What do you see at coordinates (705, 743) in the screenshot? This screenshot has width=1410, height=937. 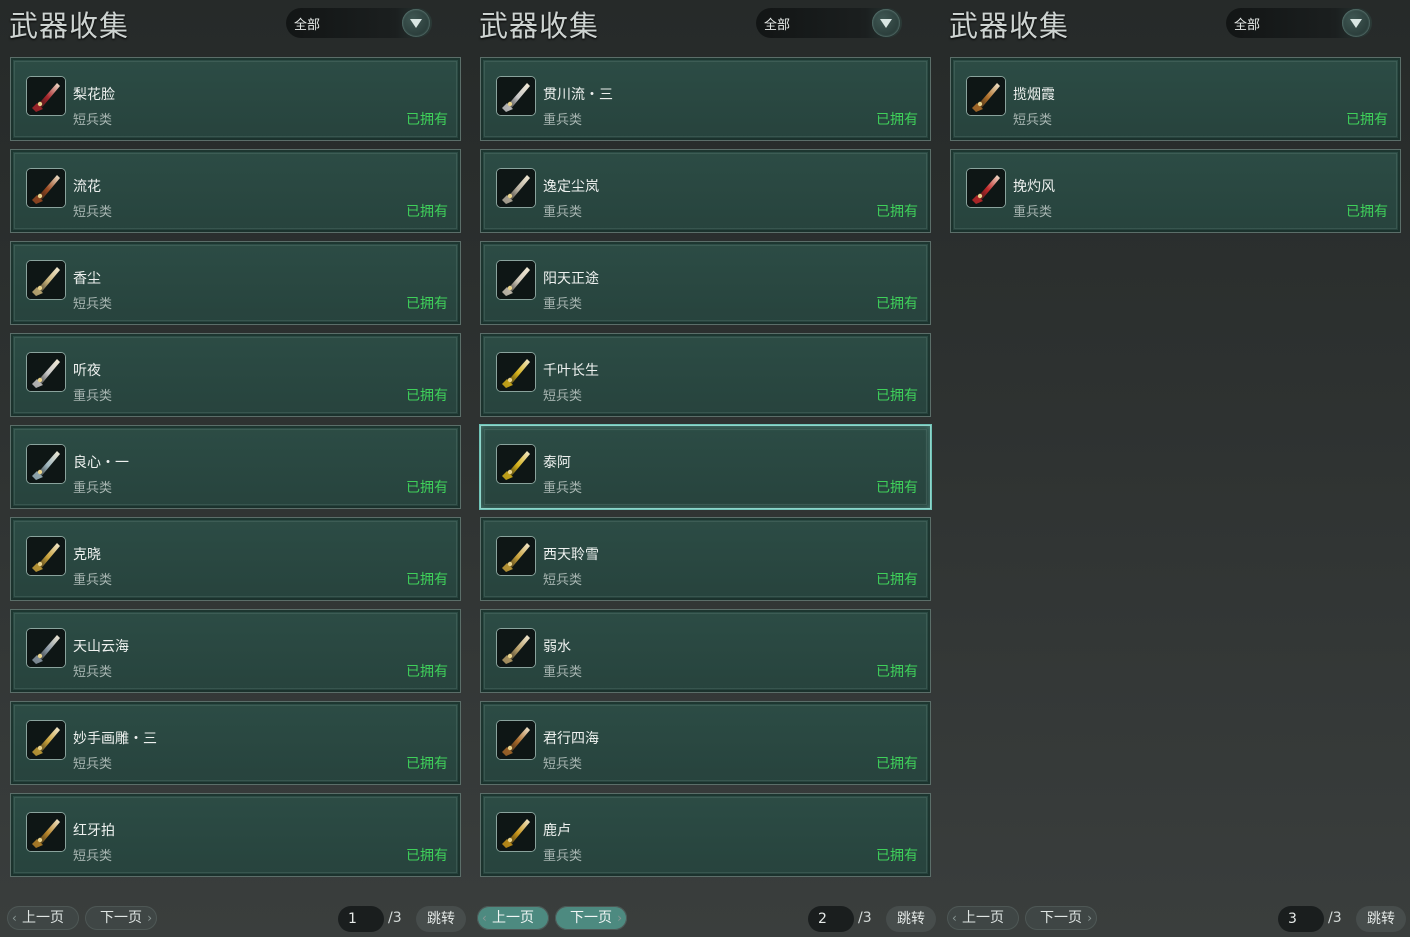 I see `weapon-card: 君行四海 短兵类 已拥有` at bounding box center [705, 743].